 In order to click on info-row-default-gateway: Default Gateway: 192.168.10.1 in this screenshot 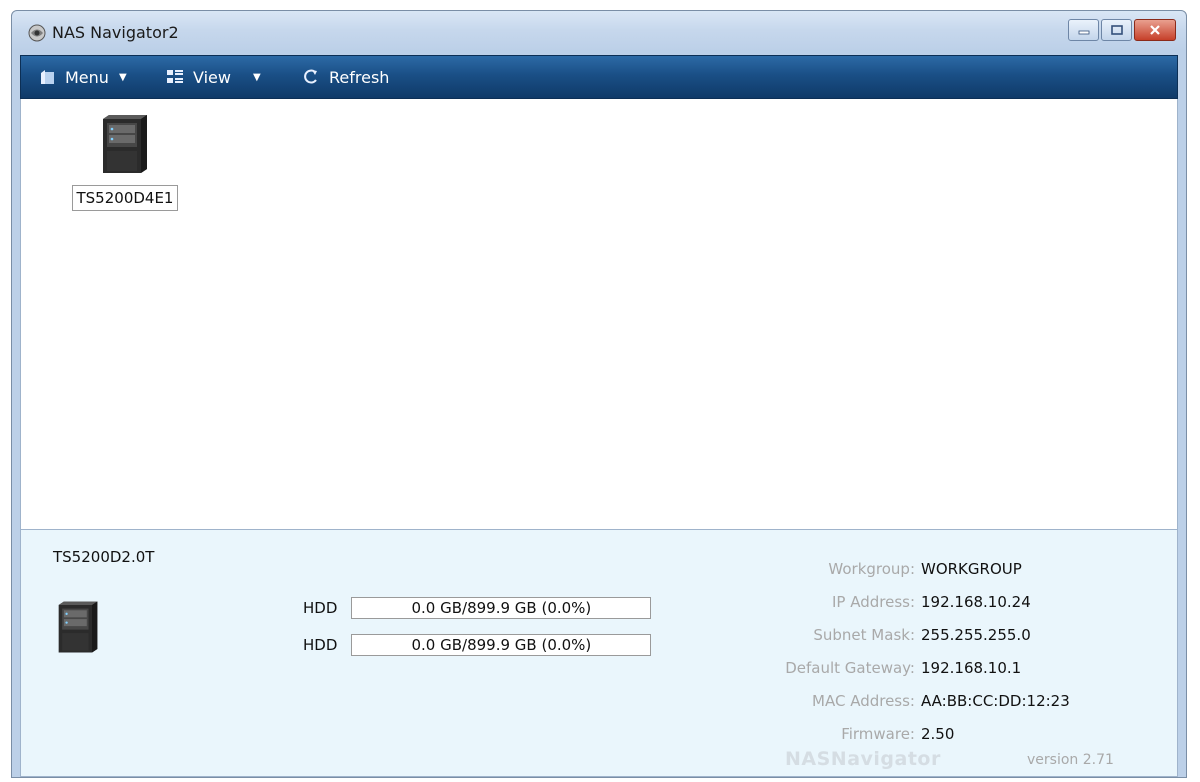, I will do `click(931, 667)`.